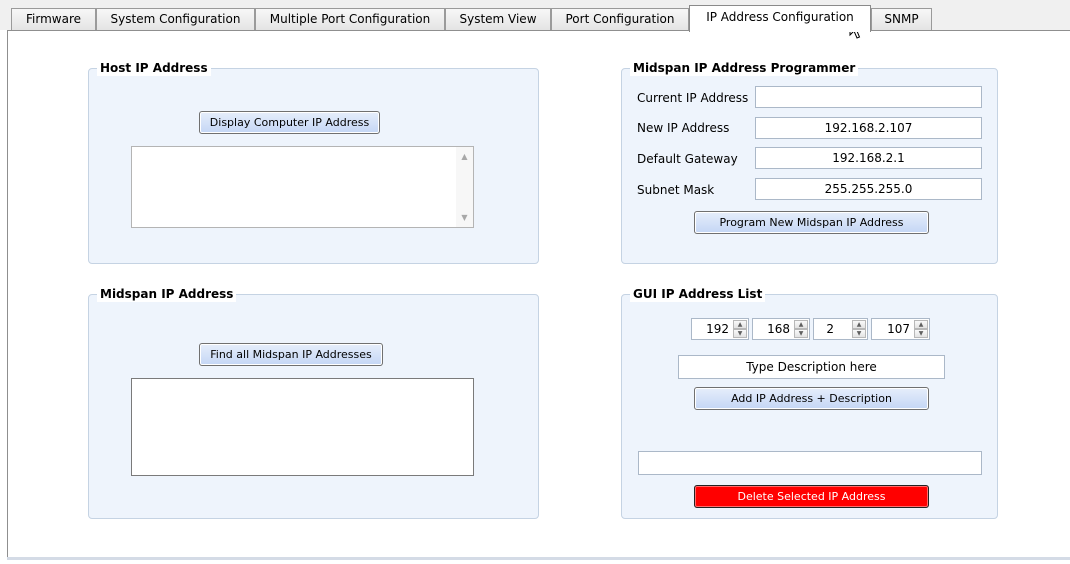 The height and width of the screenshot is (564, 1070). What do you see at coordinates (693, 98) in the screenshot?
I see `current-ip-label: Current IP Address` at bounding box center [693, 98].